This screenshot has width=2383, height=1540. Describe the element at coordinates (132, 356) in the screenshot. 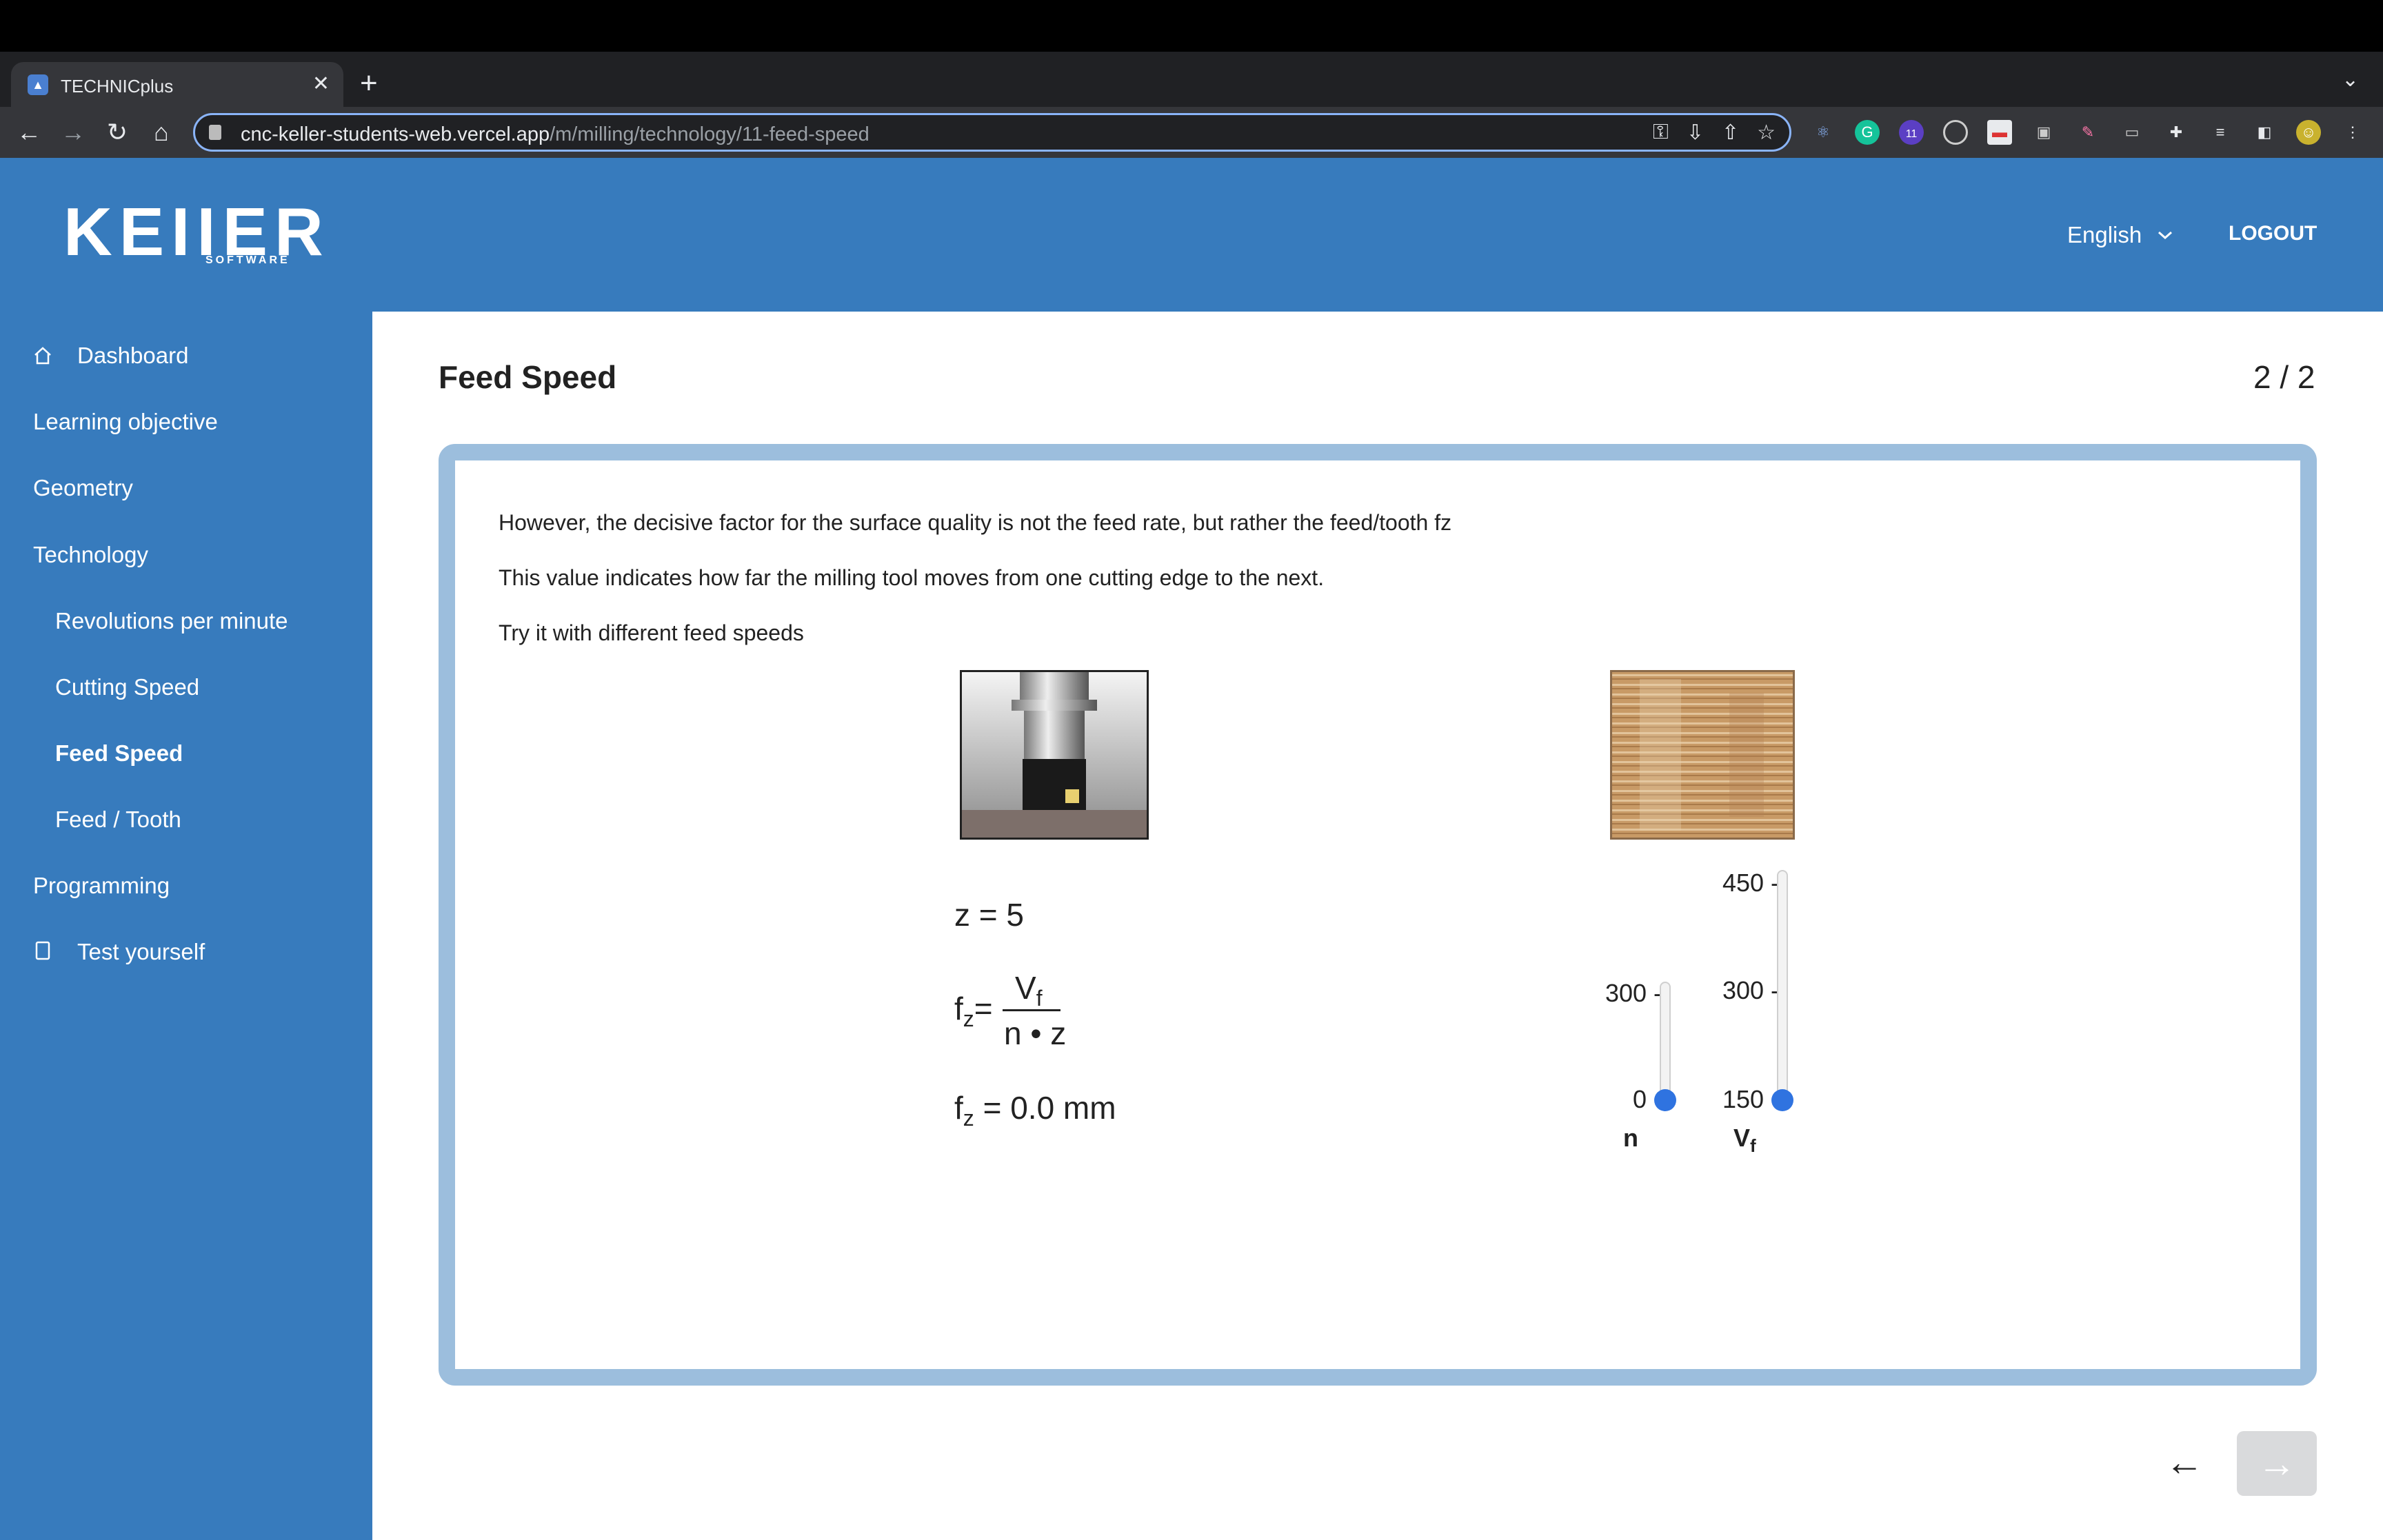

I see `sidebar-item-dashboard: Dashboard` at that location.